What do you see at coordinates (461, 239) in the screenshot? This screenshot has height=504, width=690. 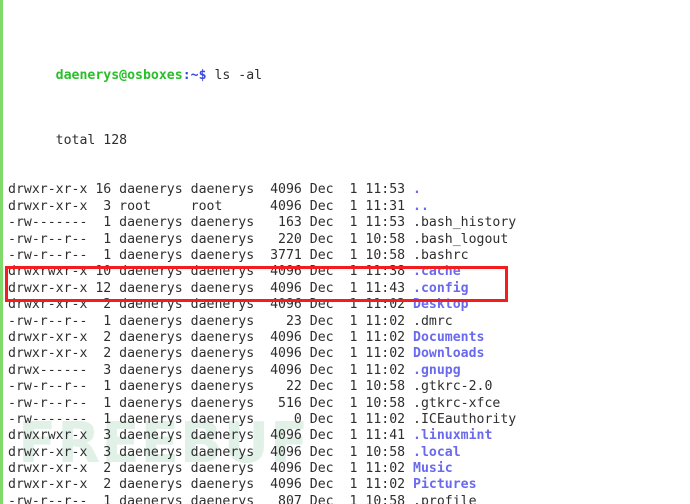 I see `row-name: .bash_logout` at bounding box center [461, 239].